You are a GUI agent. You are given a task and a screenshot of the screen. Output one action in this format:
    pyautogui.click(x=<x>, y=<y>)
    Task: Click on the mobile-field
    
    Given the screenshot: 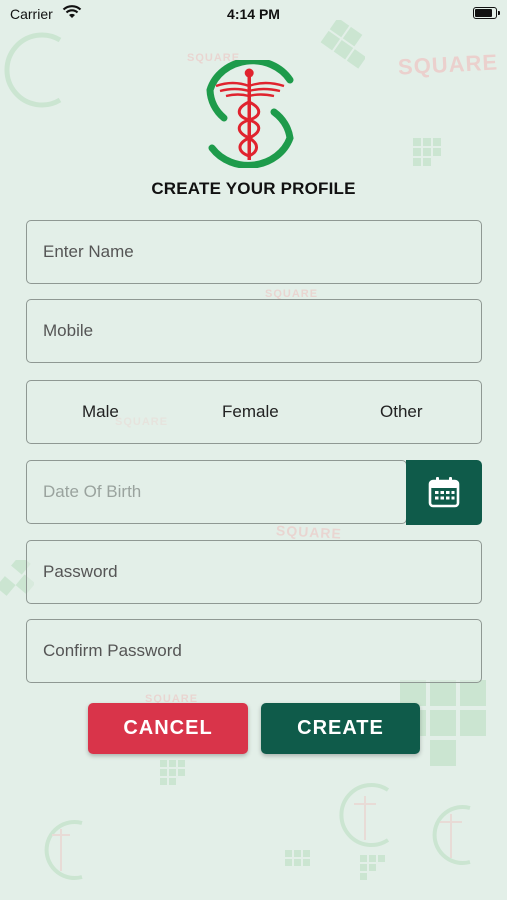 What is the action you would take?
    pyautogui.click(x=254, y=331)
    